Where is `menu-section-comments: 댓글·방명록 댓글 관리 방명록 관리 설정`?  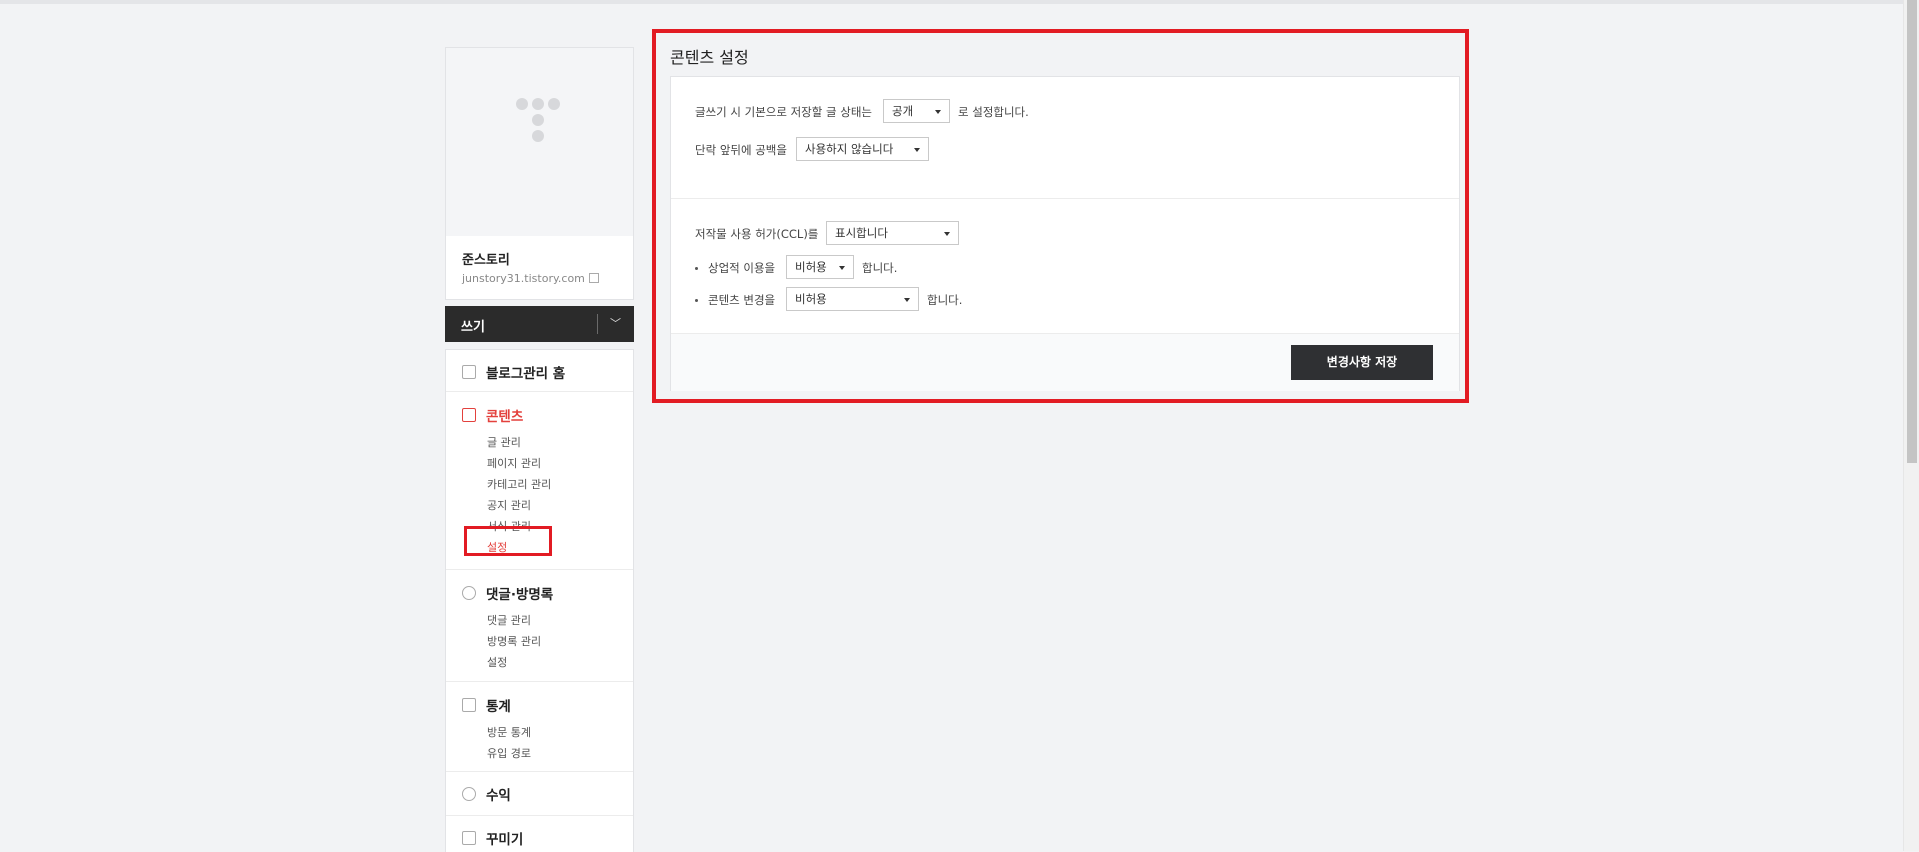 menu-section-comments: 댓글·방명록 댓글 관리 방명록 관리 설정 is located at coordinates (539, 625).